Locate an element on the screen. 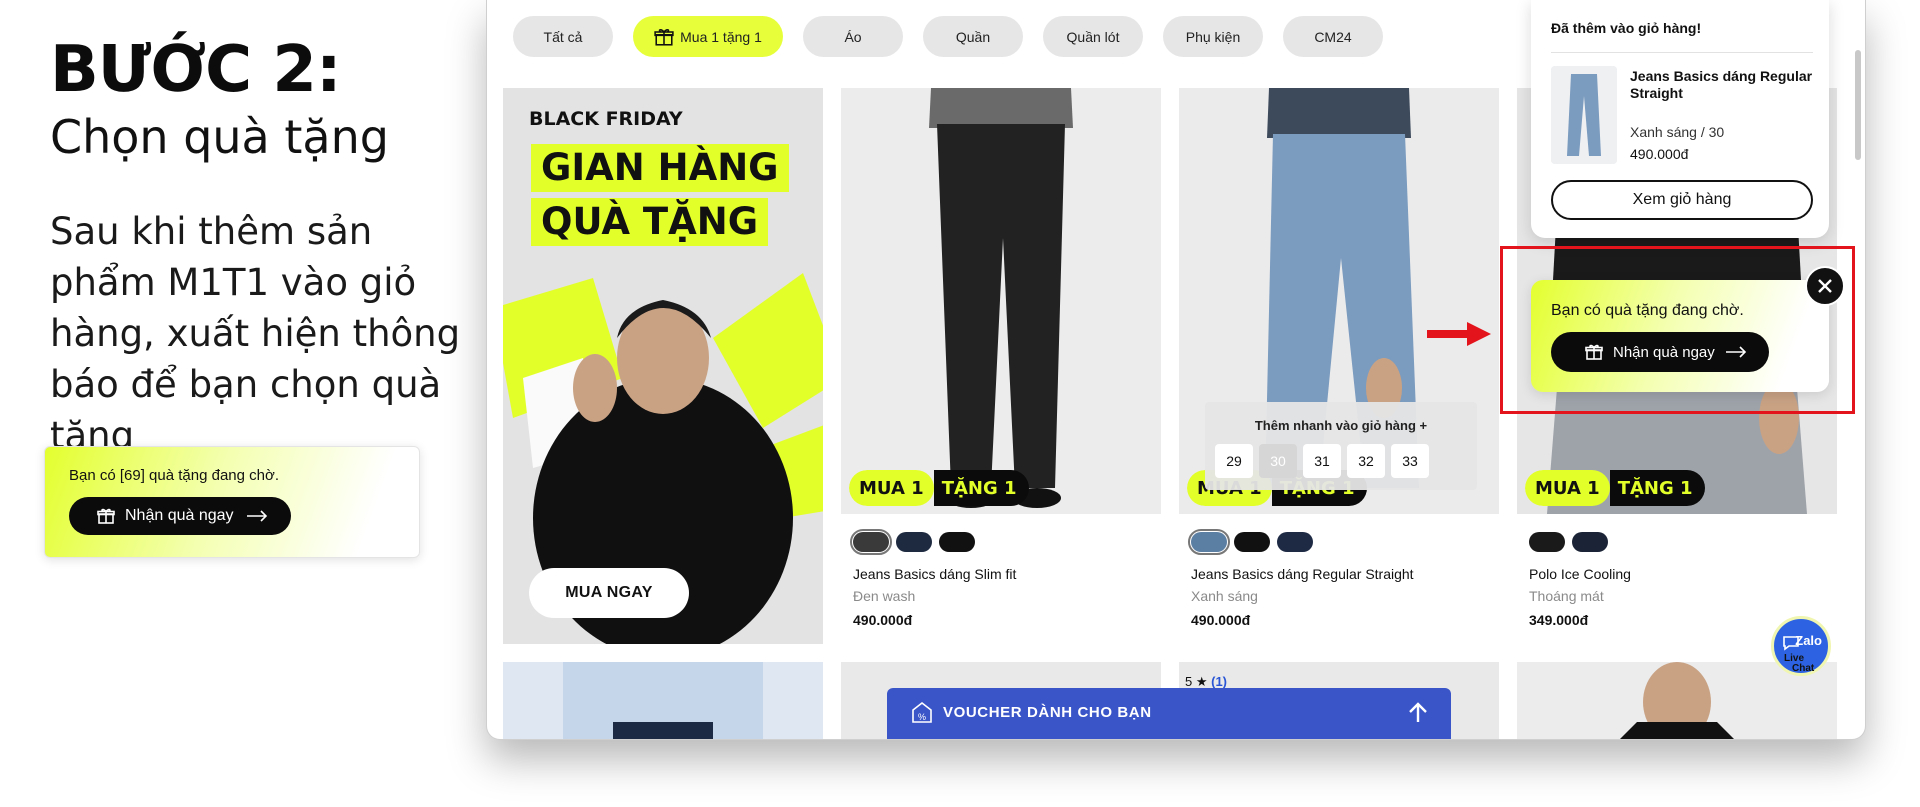 This screenshot has width=1920, height=807. filter-cm24: CM24 is located at coordinates (1333, 36).